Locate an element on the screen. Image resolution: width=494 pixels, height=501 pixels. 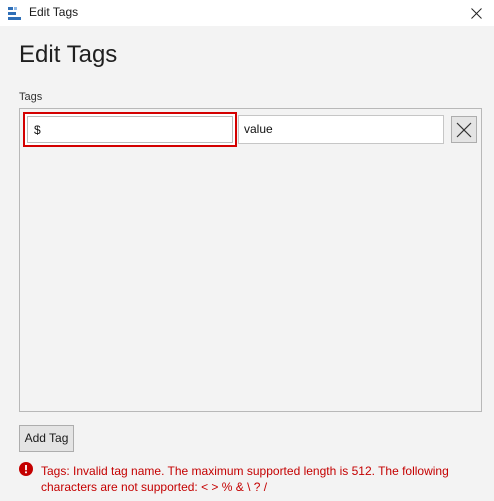
app-icon is located at coordinates (15, 13).